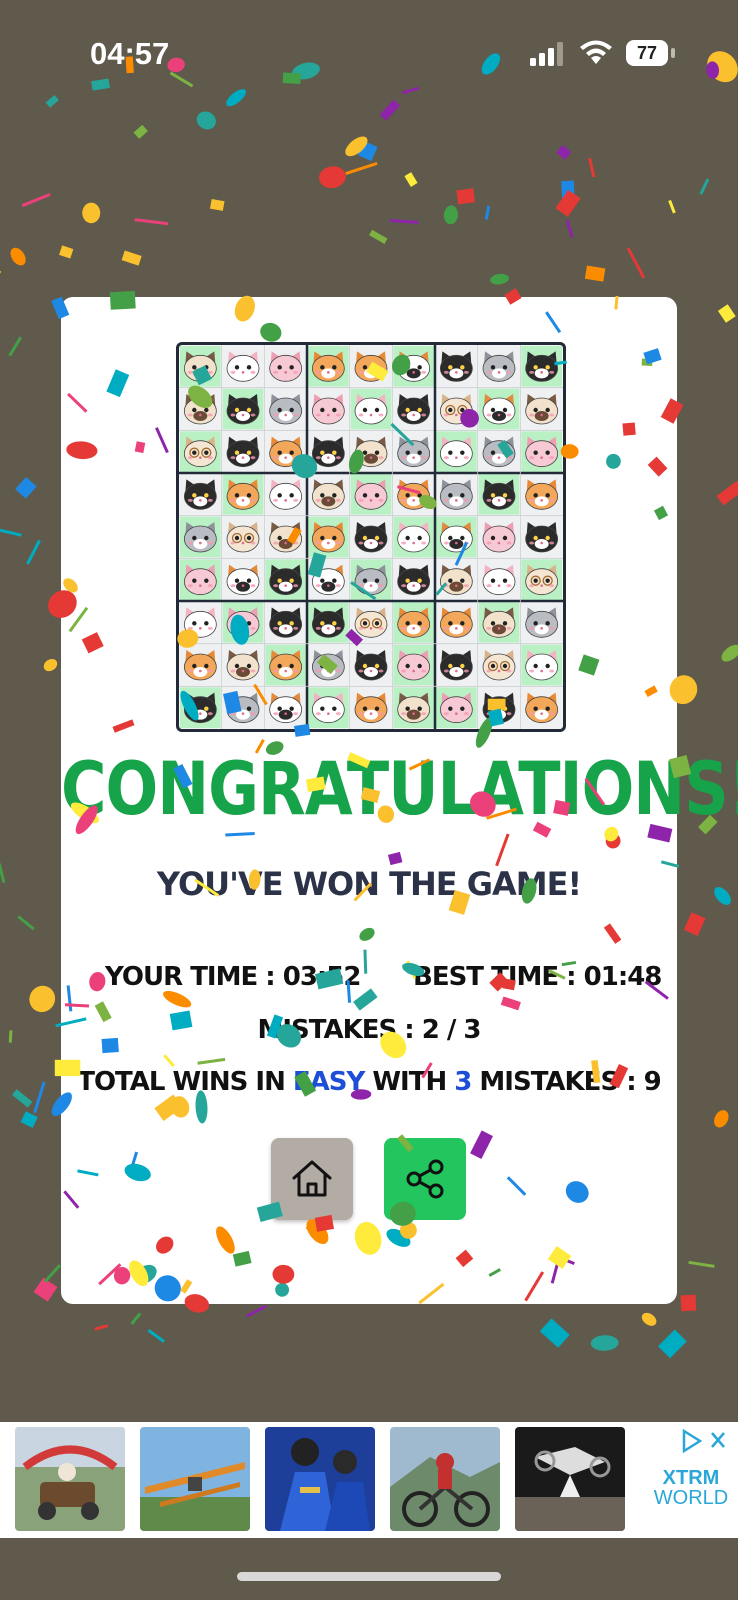 Image resolution: width=738 pixels, height=1600 pixels. I want to click on ad-thumb-moto-jump, so click(570, 1479).